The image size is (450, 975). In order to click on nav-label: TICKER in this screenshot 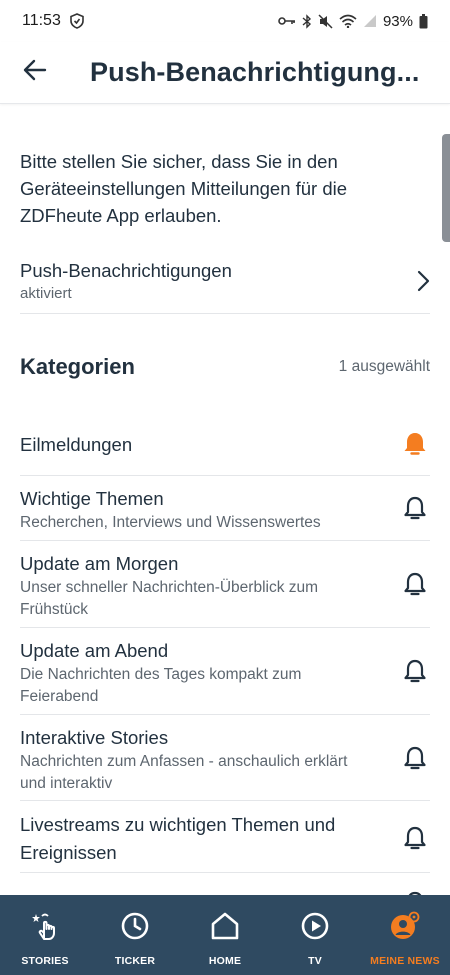, I will do `click(135, 961)`.